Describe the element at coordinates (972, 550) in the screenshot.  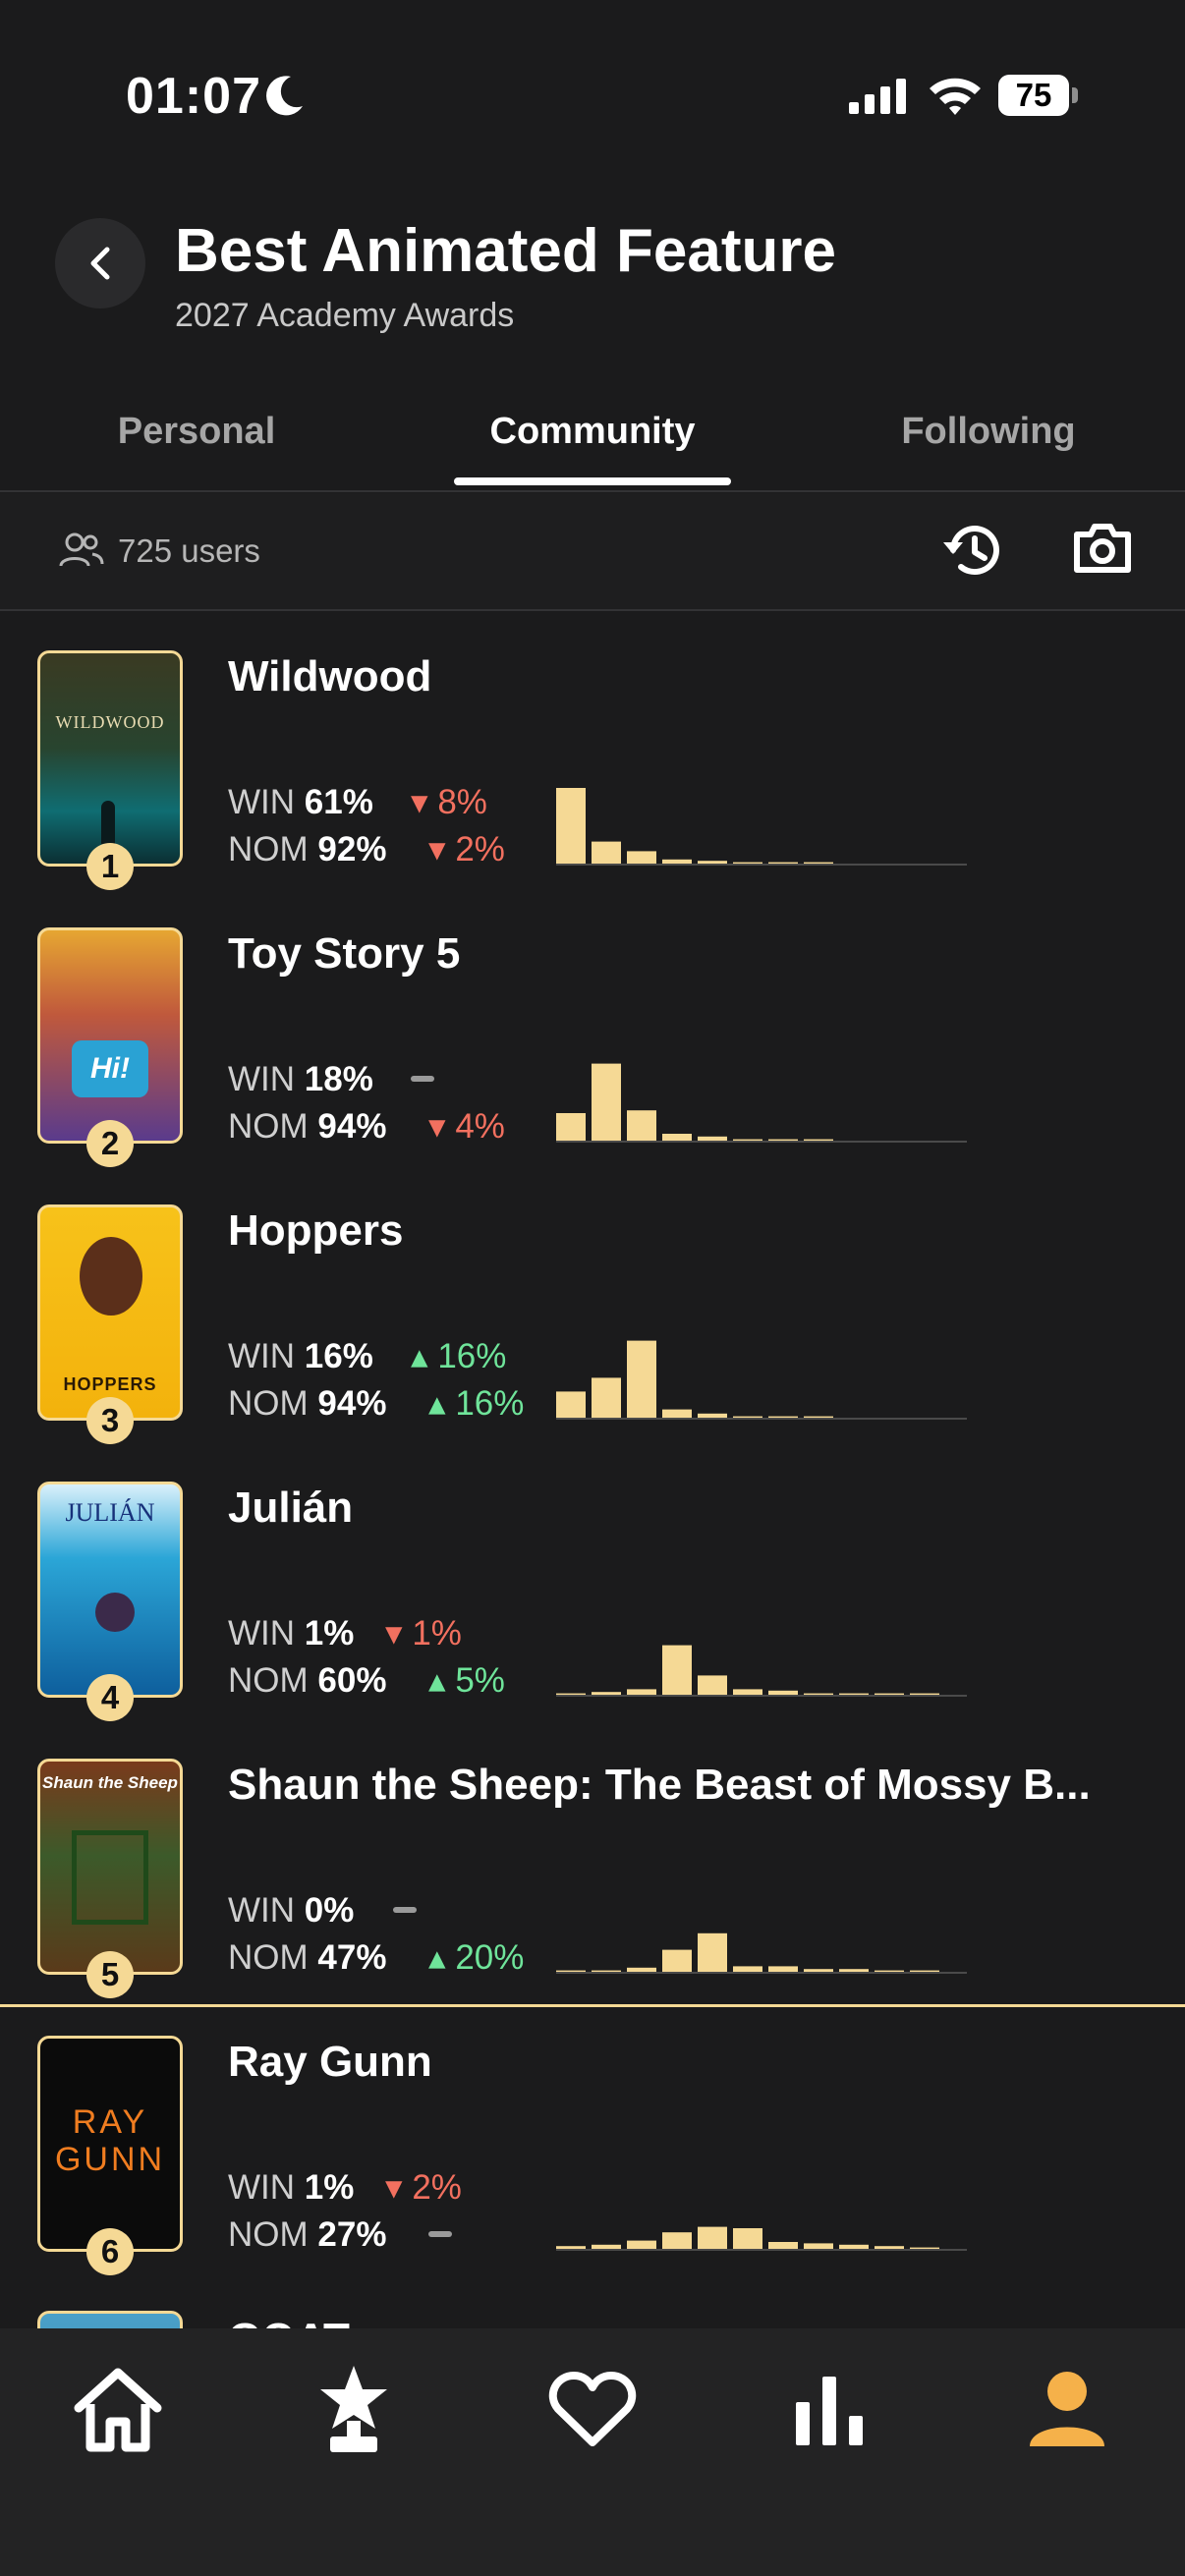
I see `history-icon` at that location.